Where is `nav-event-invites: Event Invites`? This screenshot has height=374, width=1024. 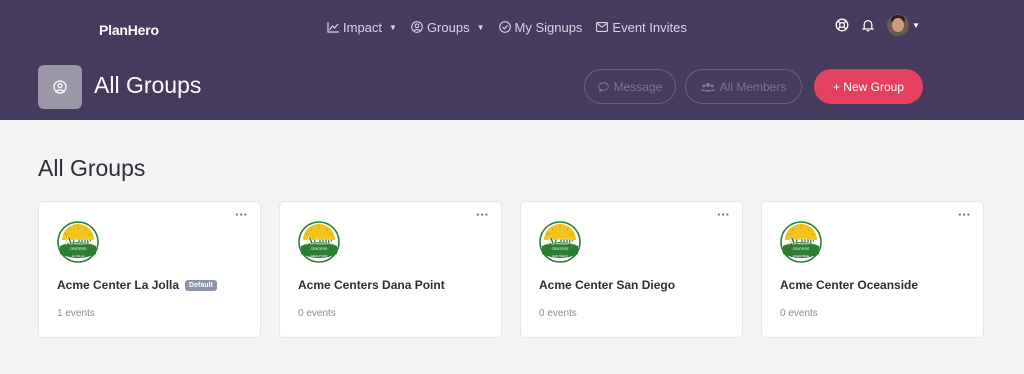
nav-event-invites: Event Invites is located at coordinates (641, 27).